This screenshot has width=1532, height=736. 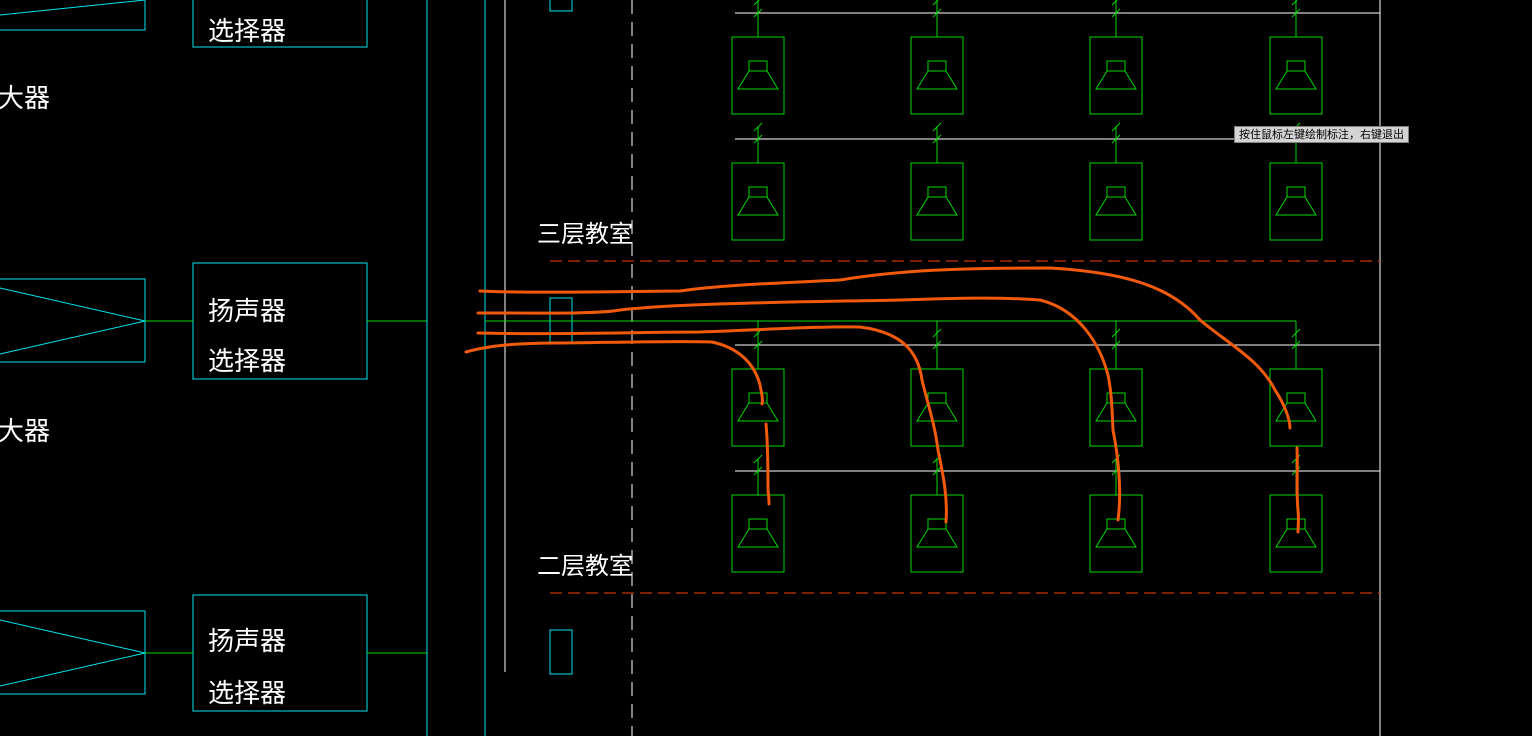 I want to click on selector-labels: 选择器 扬声器 选择器 扬声器 选择器, so click(x=247, y=363).